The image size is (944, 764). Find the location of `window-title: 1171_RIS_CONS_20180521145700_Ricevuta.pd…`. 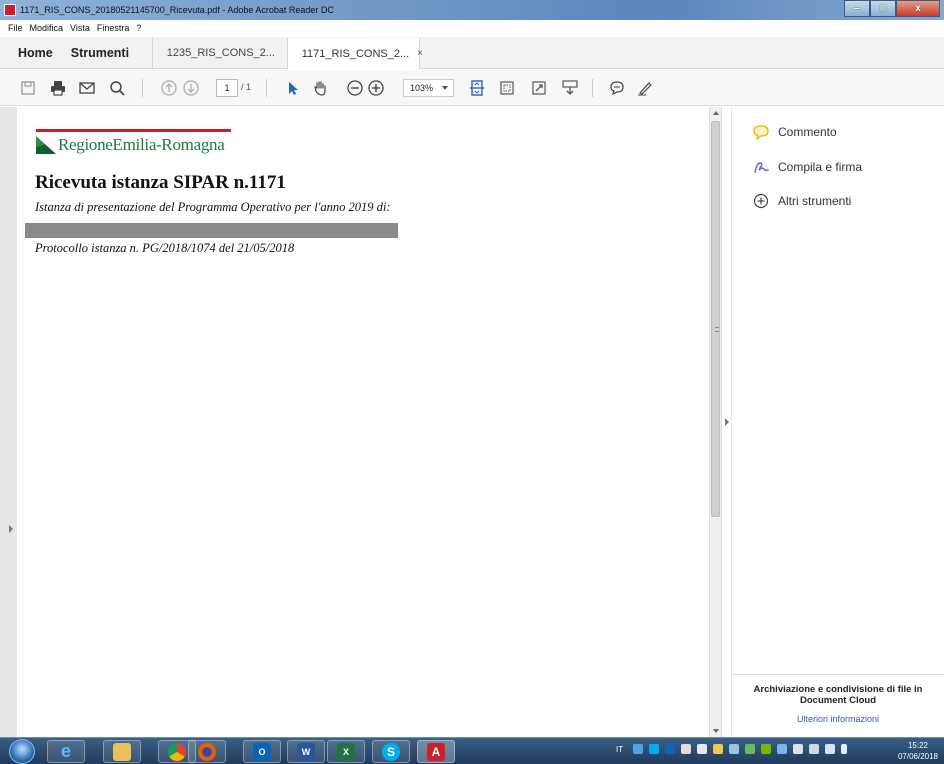

window-title: 1171_RIS_CONS_20180521145700_Ricevuta.pd… is located at coordinates (177, 10).